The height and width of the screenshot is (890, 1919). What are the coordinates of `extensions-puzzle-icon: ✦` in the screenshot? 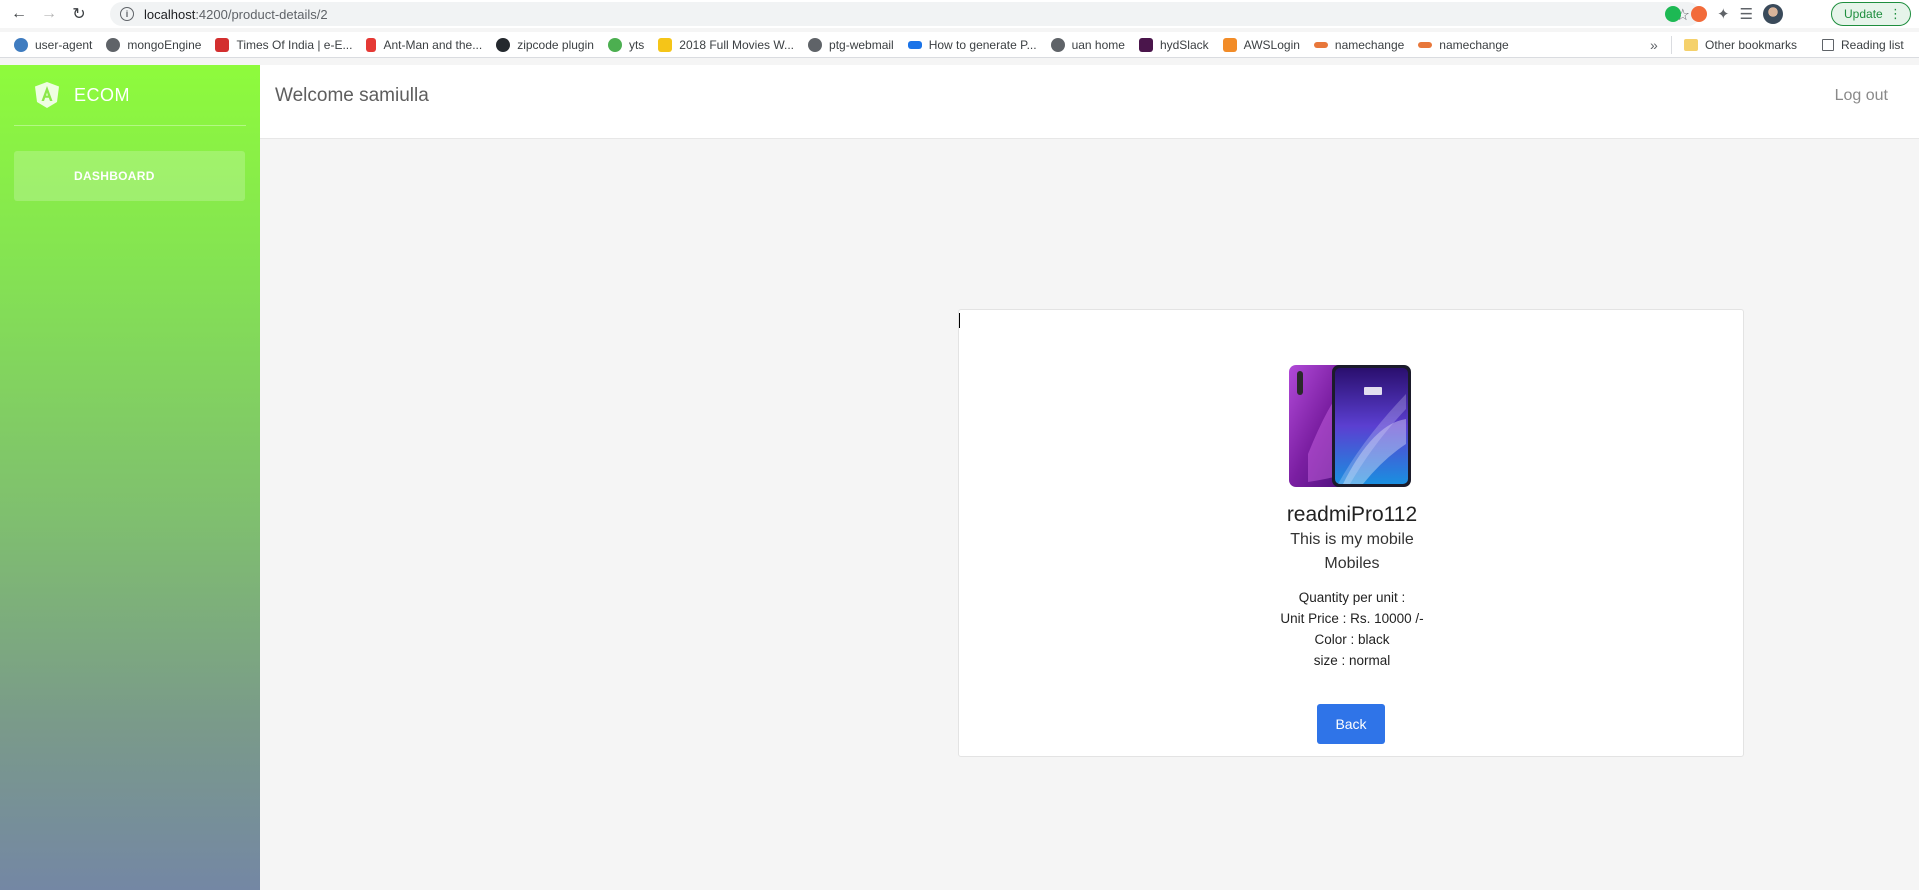 It's located at (1723, 14).